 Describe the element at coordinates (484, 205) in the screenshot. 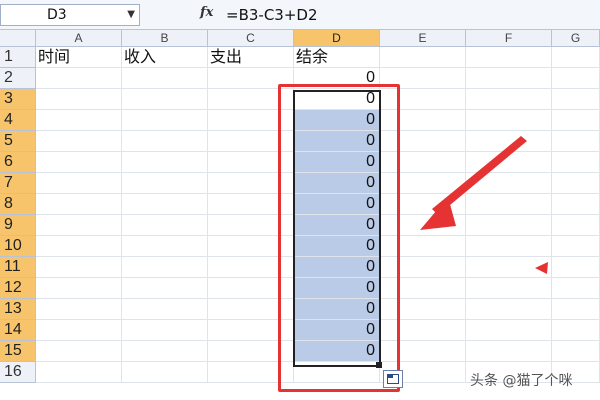

I see `annotation-arrow` at that location.